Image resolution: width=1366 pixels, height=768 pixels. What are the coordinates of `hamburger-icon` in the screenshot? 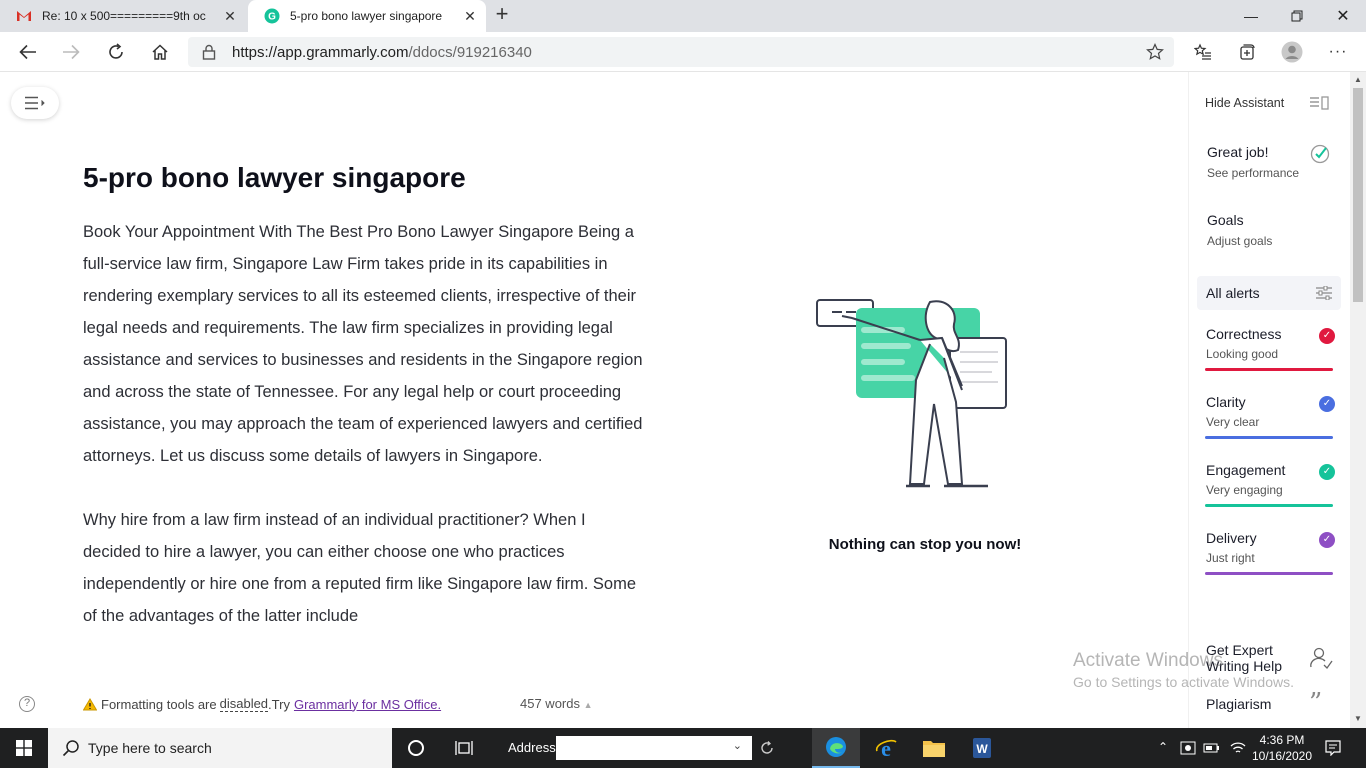 It's located at (35, 103).